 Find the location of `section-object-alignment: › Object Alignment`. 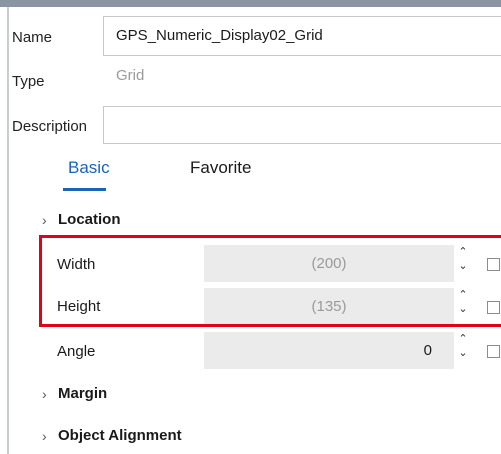

section-object-alignment: › Object Alignment is located at coordinates (112, 435).